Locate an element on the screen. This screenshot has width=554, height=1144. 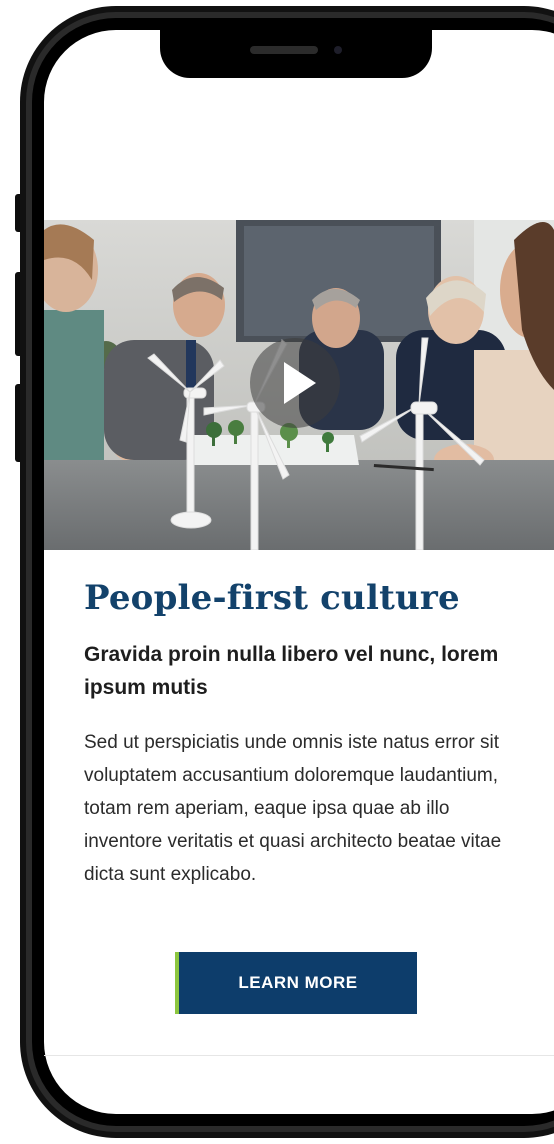
section-title: People-first culture is located at coordinates (272, 598).